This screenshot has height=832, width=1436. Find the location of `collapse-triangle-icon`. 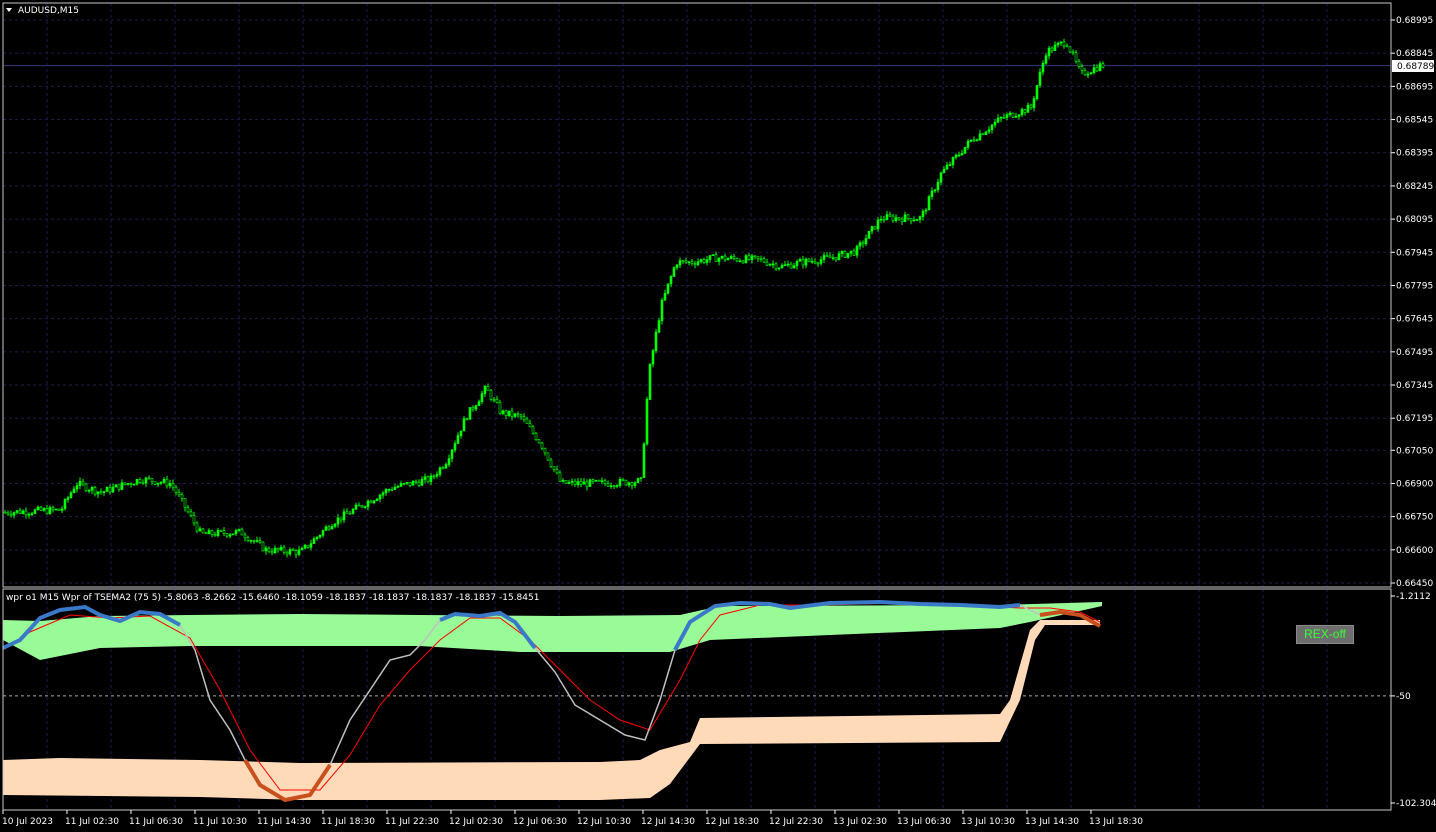

collapse-triangle-icon is located at coordinates (9, 10).